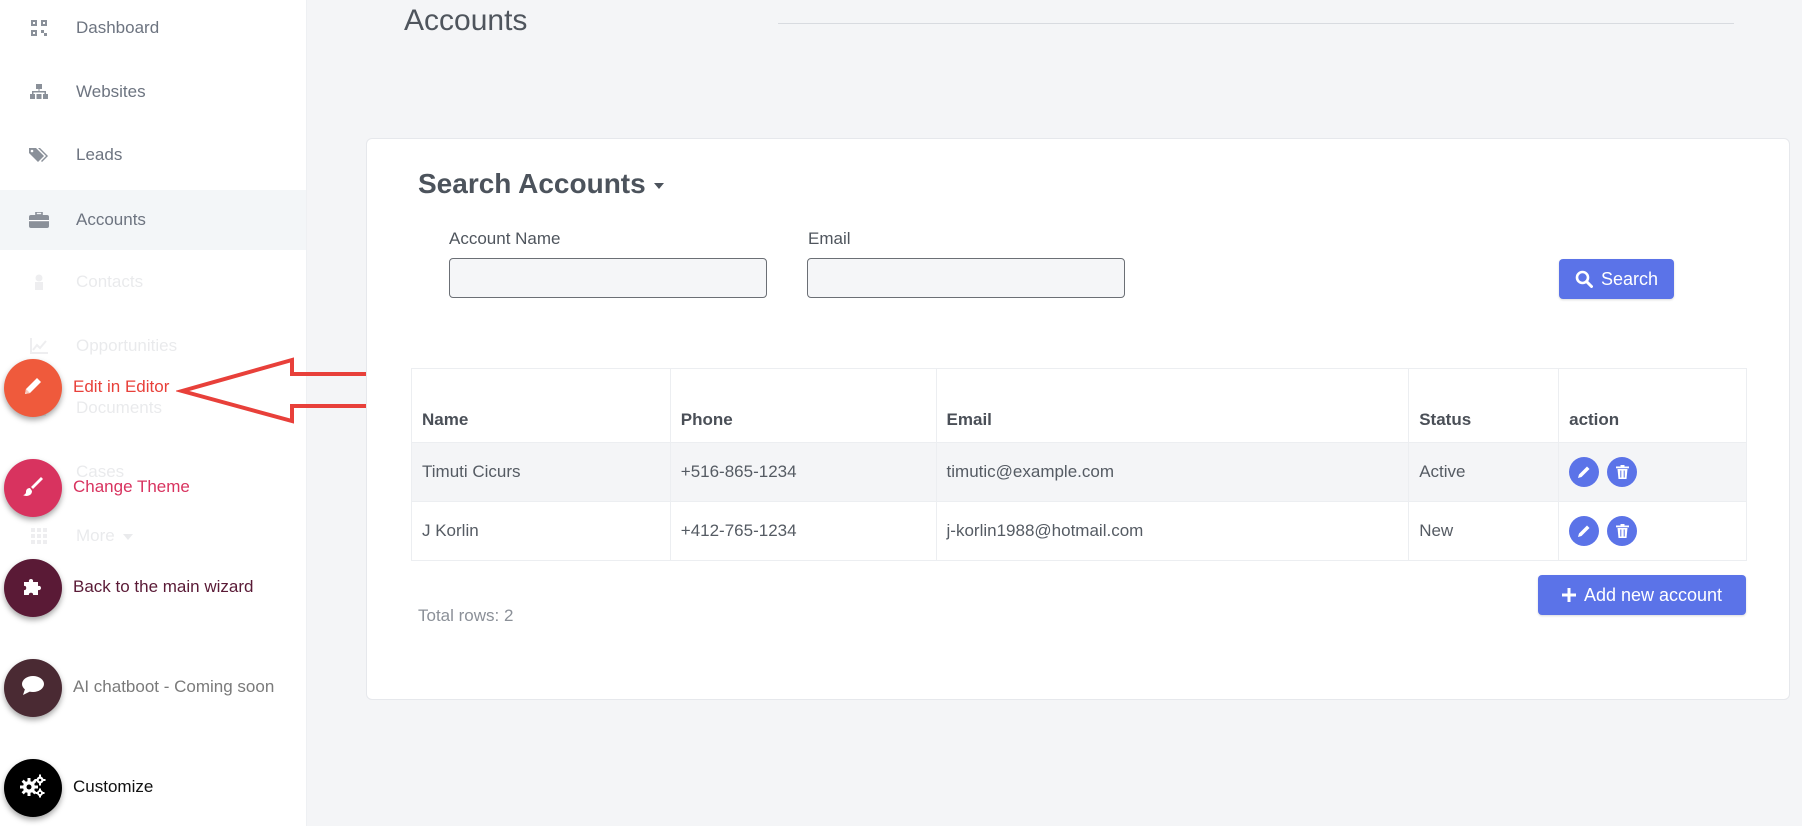  Describe the element at coordinates (1484, 472) in the screenshot. I see `cell-status: Active` at that location.